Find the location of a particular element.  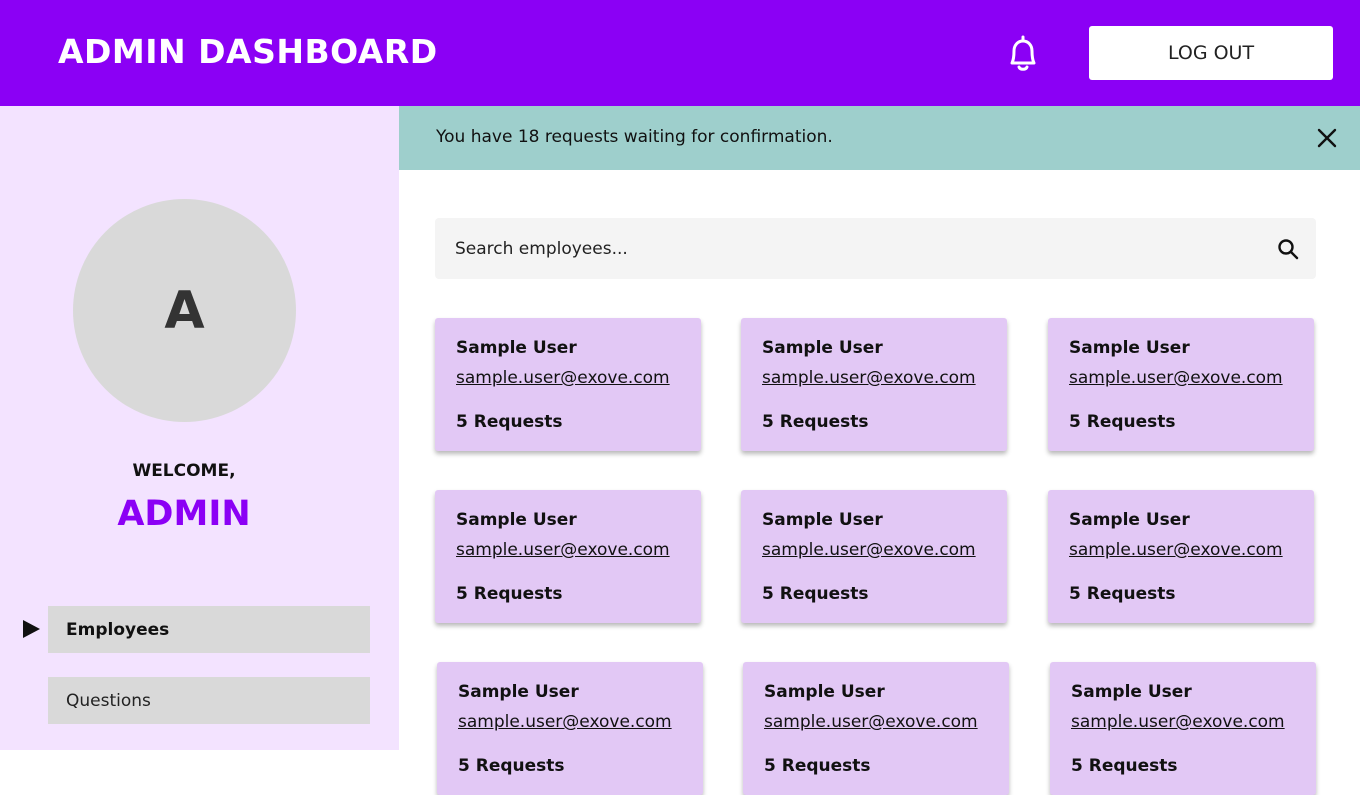

close-icon is located at coordinates (1327, 138).